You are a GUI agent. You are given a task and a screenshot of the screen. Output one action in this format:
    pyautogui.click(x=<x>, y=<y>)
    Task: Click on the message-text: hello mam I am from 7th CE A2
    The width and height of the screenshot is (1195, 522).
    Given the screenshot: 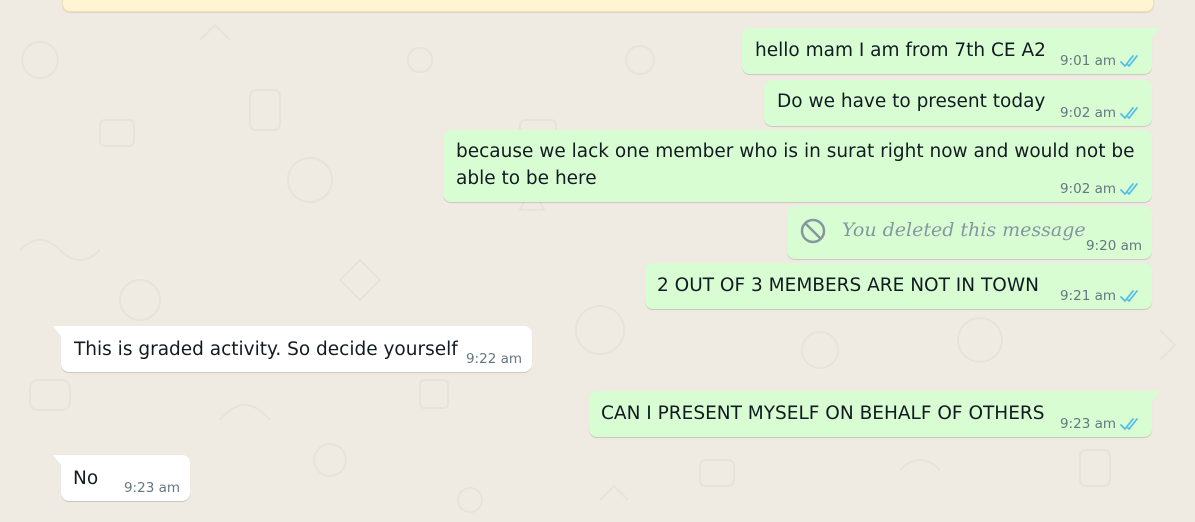 What is the action you would take?
    pyautogui.click(x=900, y=50)
    